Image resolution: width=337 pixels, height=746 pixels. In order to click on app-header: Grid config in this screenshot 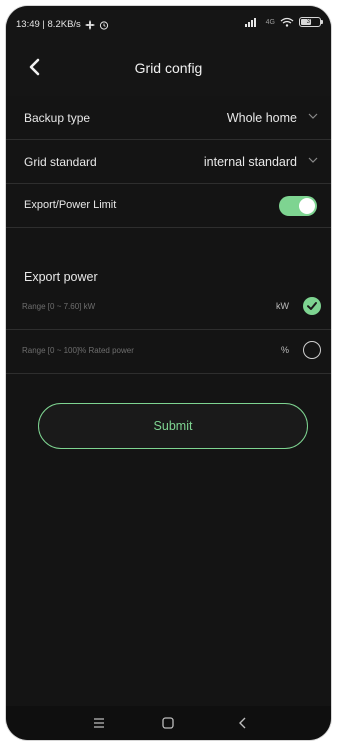, I will do `click(168, 68)`.